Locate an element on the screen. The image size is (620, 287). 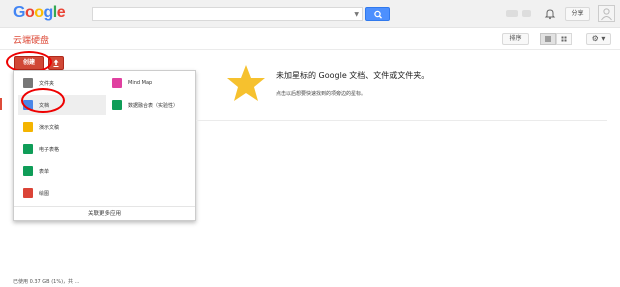
menu-item-label: 电子表格 is located at coordinates (49, 149).